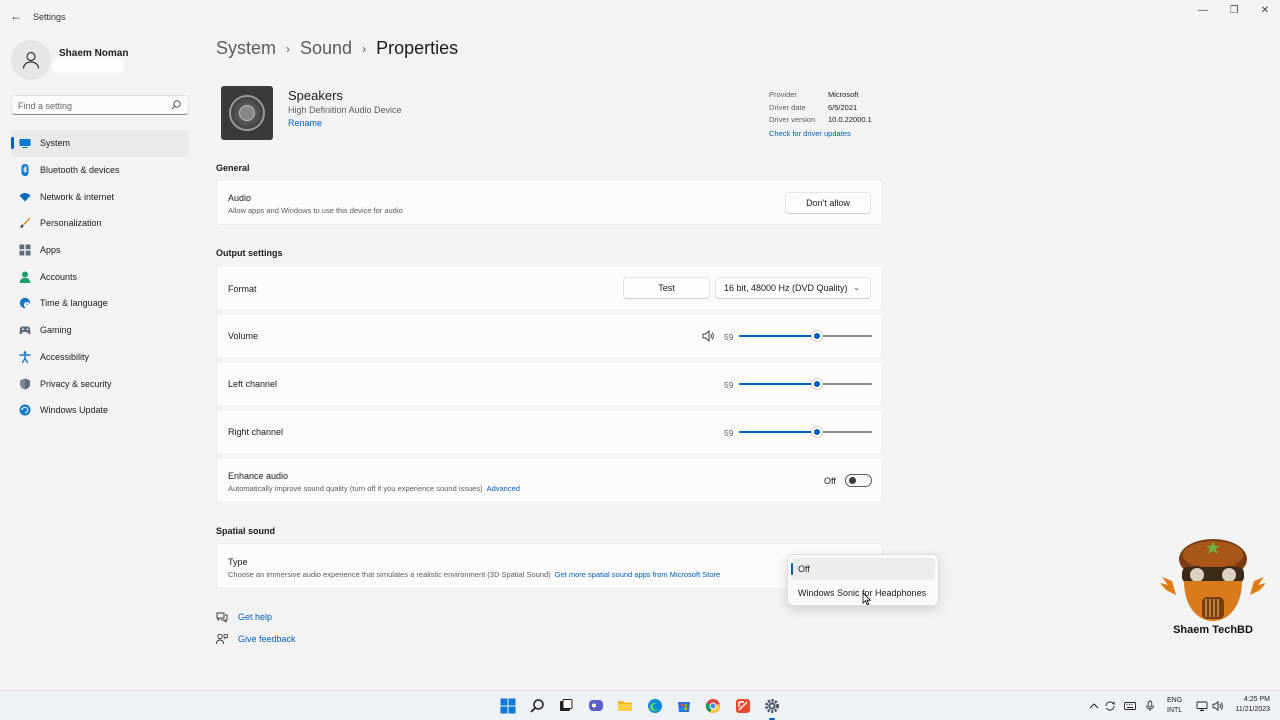 The image size is (1280, 720). Describe the element at coordinates (222, 639) in the screenshot. I see `feedback-icon` at that location.